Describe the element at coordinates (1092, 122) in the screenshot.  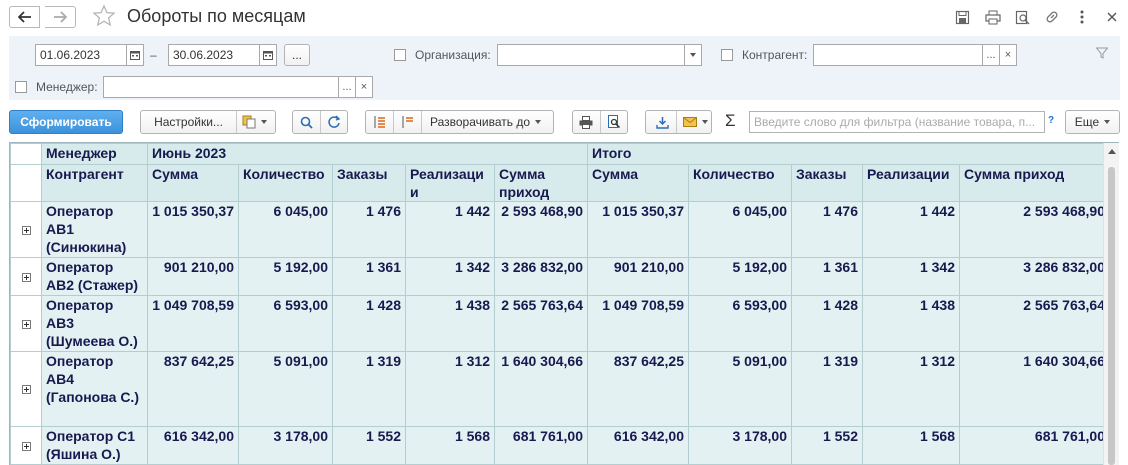
I see `more-button: Еще` at that location.